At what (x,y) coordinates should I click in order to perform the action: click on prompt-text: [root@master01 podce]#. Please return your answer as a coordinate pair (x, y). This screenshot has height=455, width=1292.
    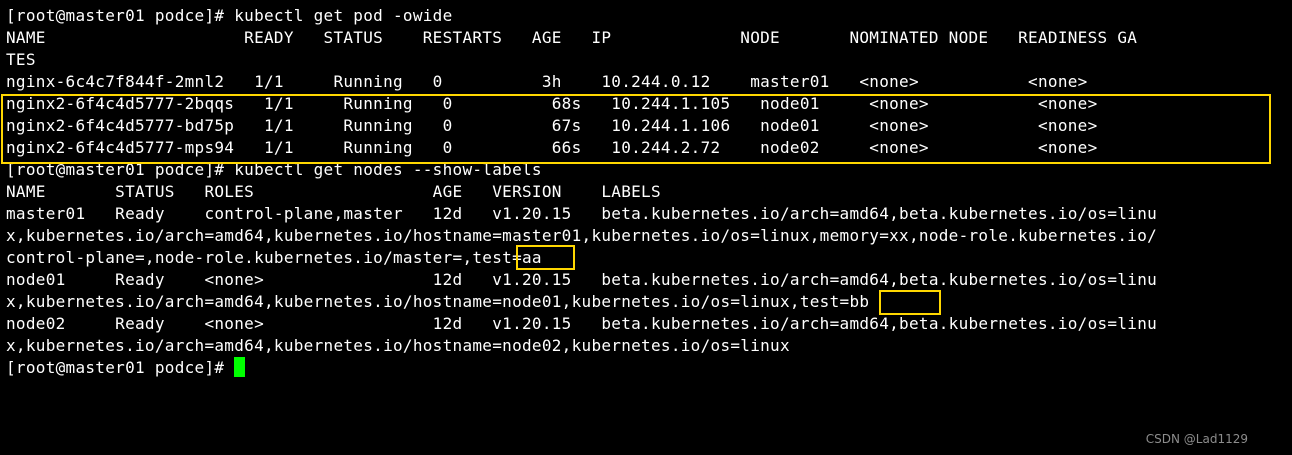
    Looking at the image, I should click on (120, 367).